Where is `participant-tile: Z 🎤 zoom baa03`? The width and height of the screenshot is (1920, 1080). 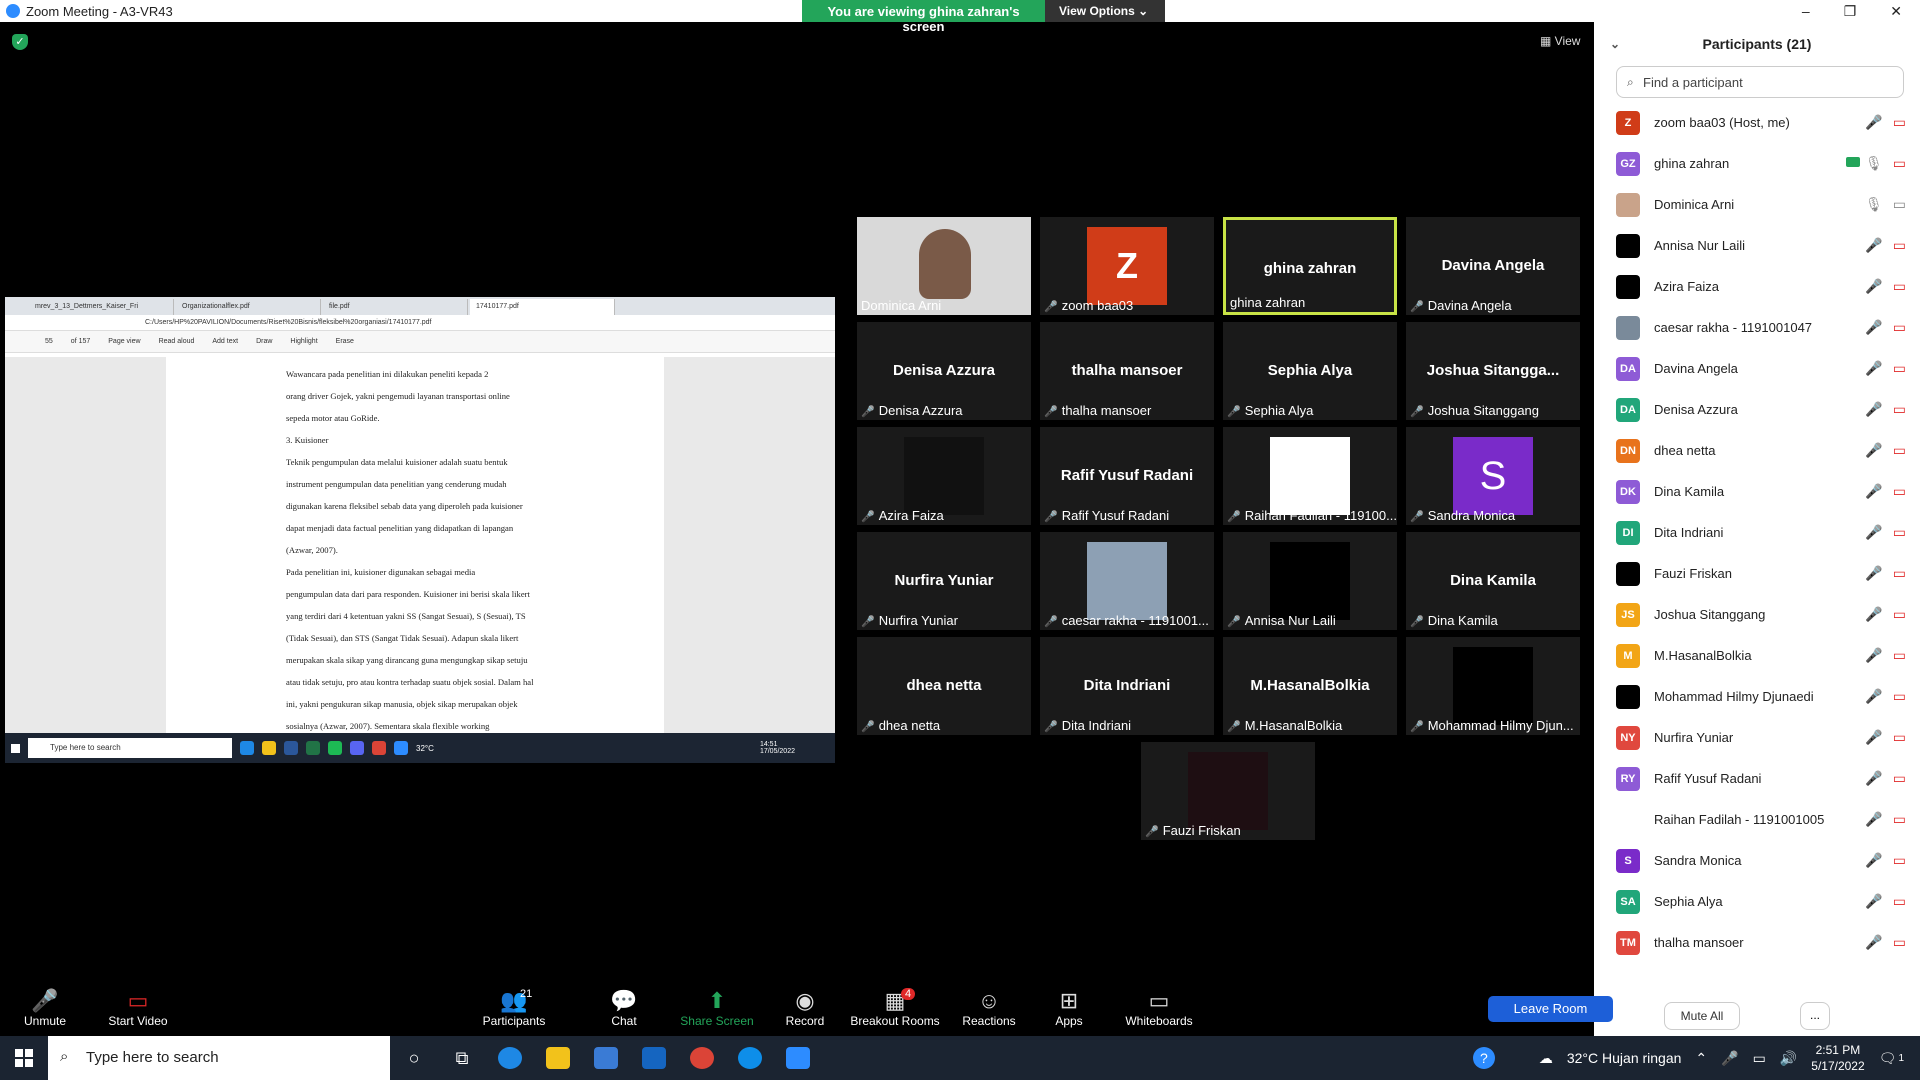
participant-tile: Z 🎤 zoom baa03 is located at coordinates (1127, 266).